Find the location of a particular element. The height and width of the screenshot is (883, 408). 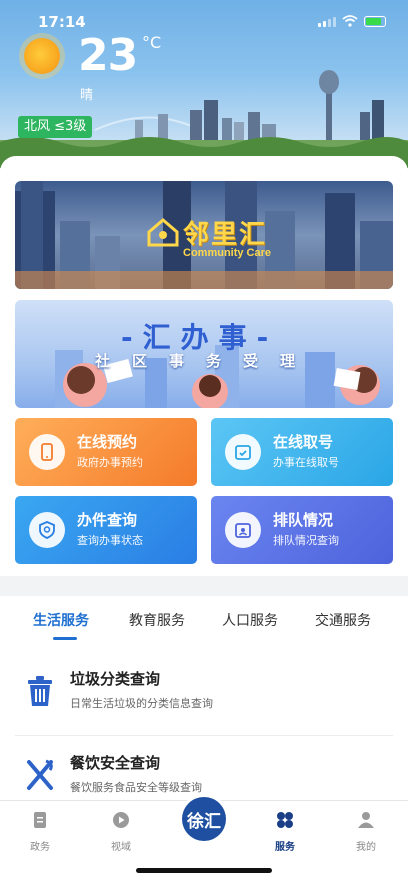

house-logo-icon is located at coordinates (163, 232).